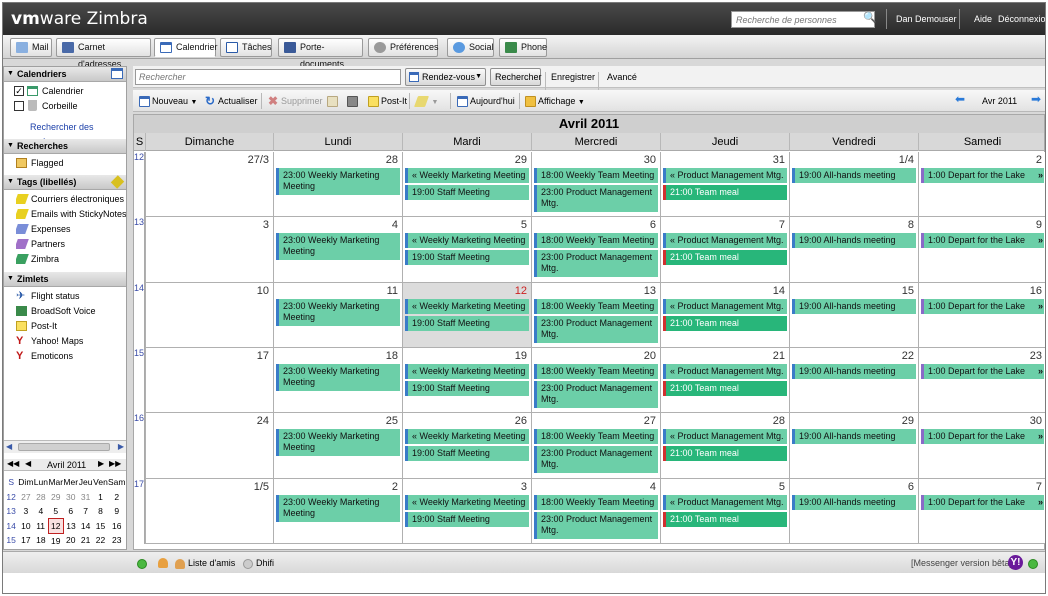  I want to click on tag-item: Partners, so click(71, 244).